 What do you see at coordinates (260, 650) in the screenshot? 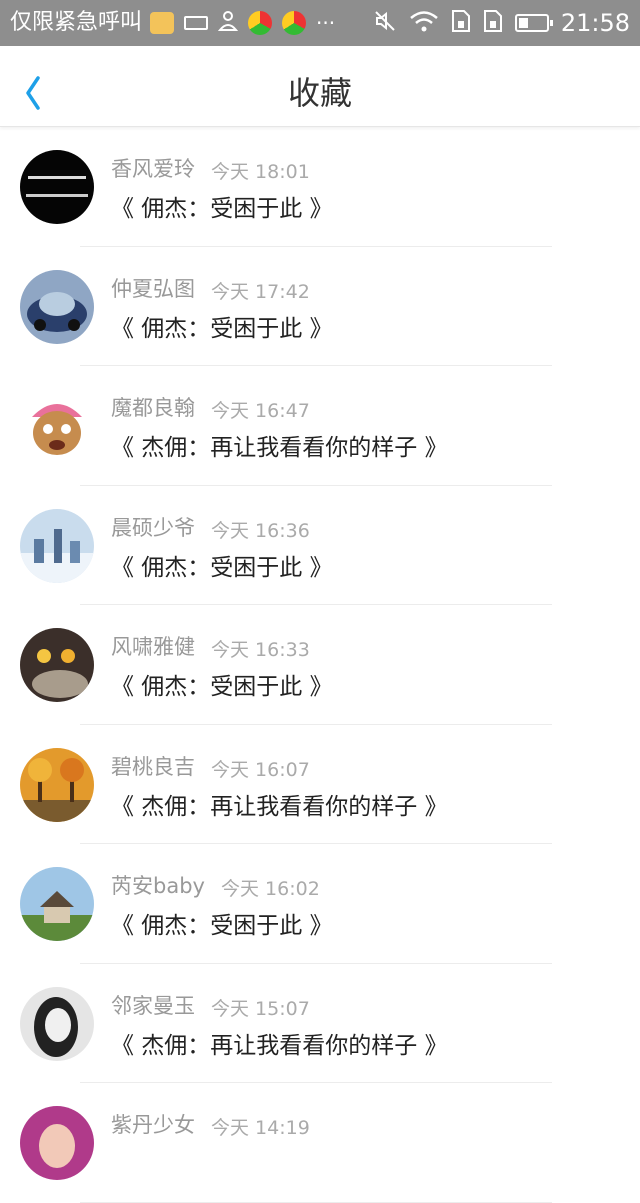
I see `favorite-timestamp: 今天 16:33` at bounding box center [260, 650].